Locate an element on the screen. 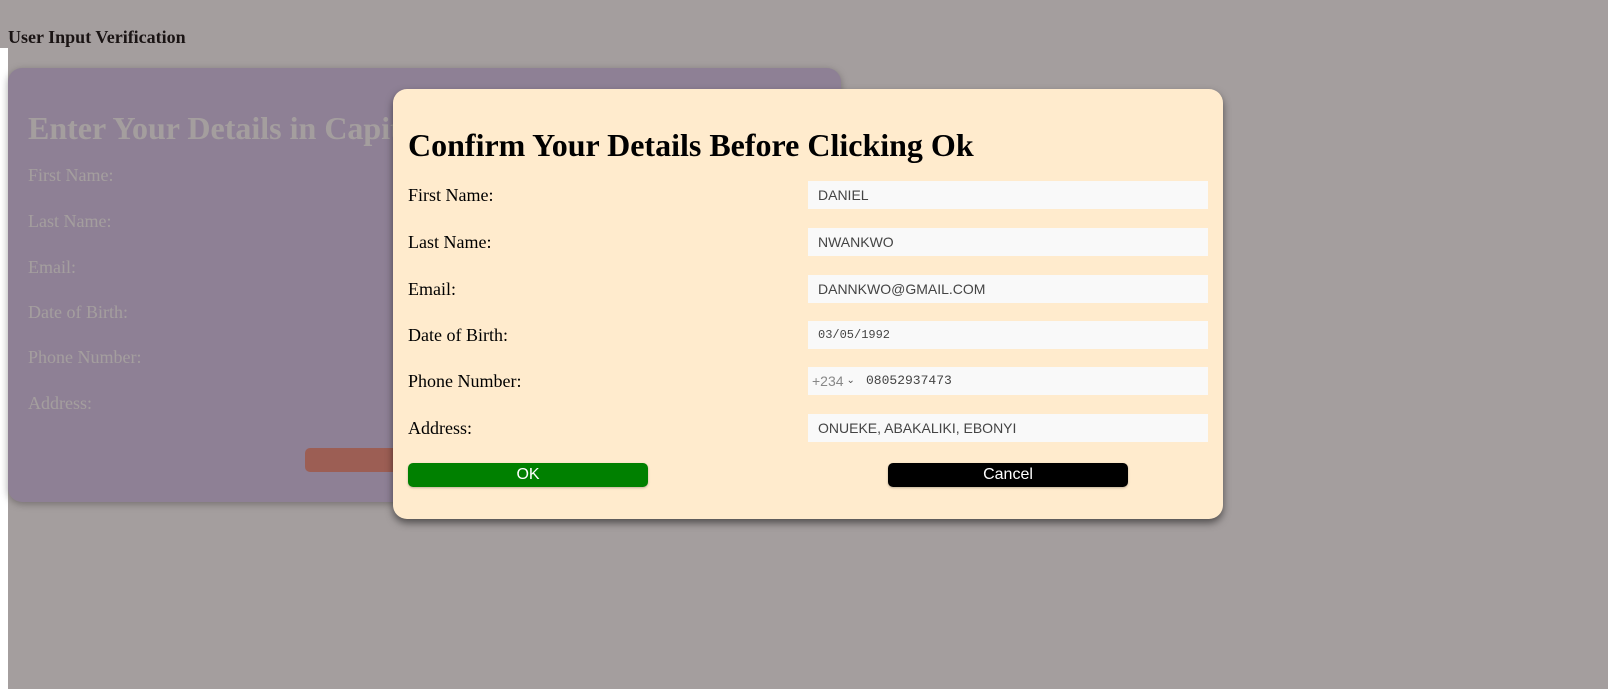  country-code-select: +234 ⌄ is located at coordinates (836, 381).